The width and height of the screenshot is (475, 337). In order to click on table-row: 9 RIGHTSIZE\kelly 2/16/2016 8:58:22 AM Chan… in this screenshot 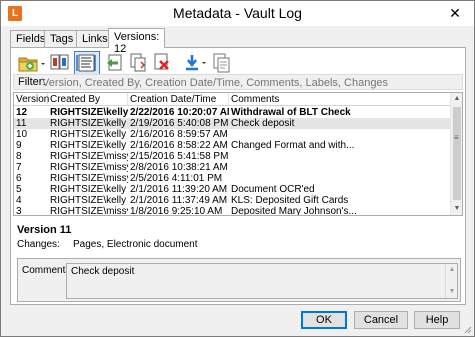, I will do `click(233, 145)`.